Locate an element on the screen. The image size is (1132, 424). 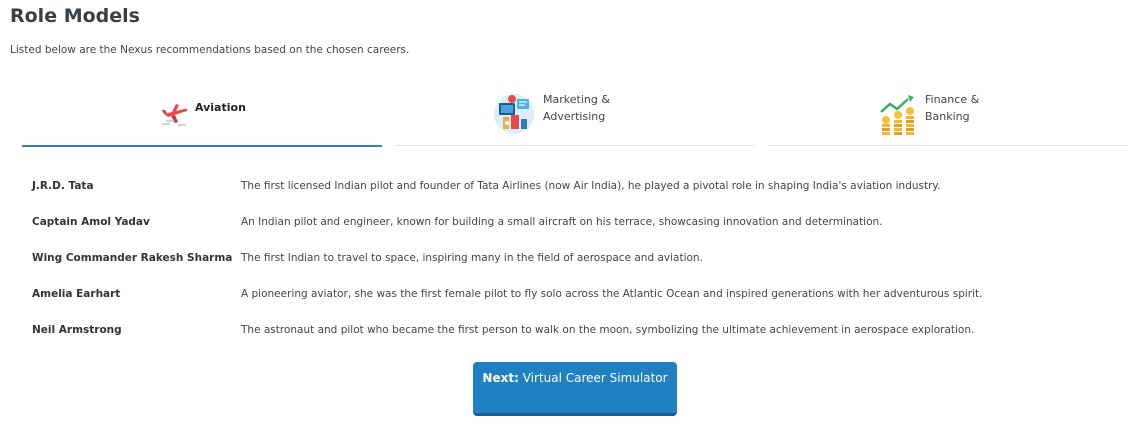
finance-icon is located at coordinates (899, 117).